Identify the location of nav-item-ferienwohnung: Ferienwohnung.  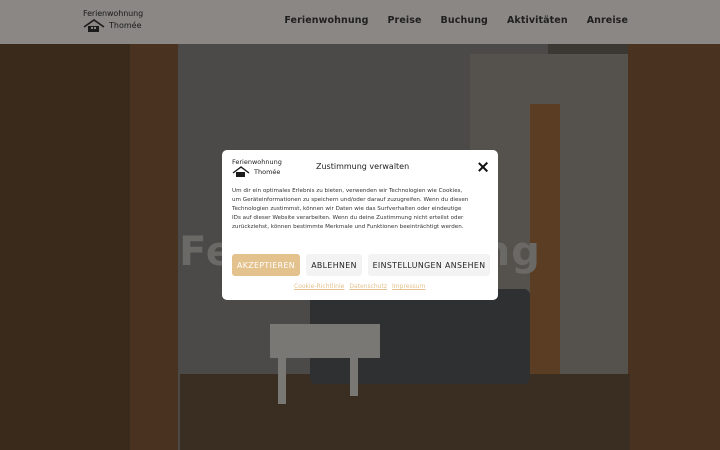
(326, 20).